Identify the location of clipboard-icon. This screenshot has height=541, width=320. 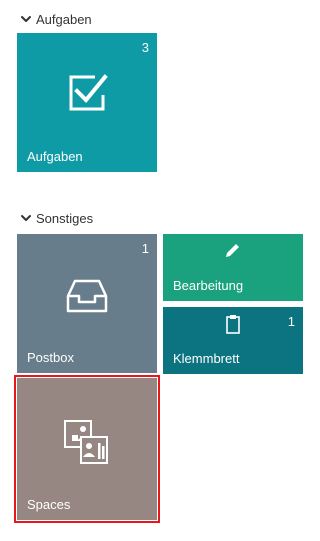
(233, 324).